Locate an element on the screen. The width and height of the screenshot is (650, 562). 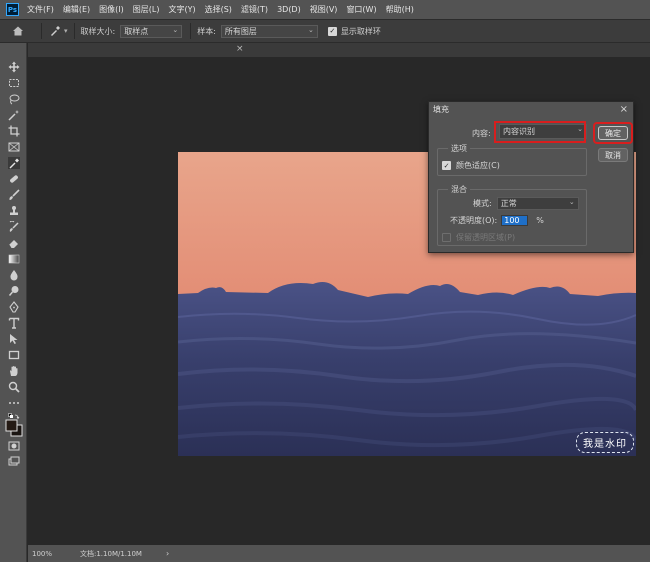
healing-brush-tool-icon is located at coordinates (14, 179).